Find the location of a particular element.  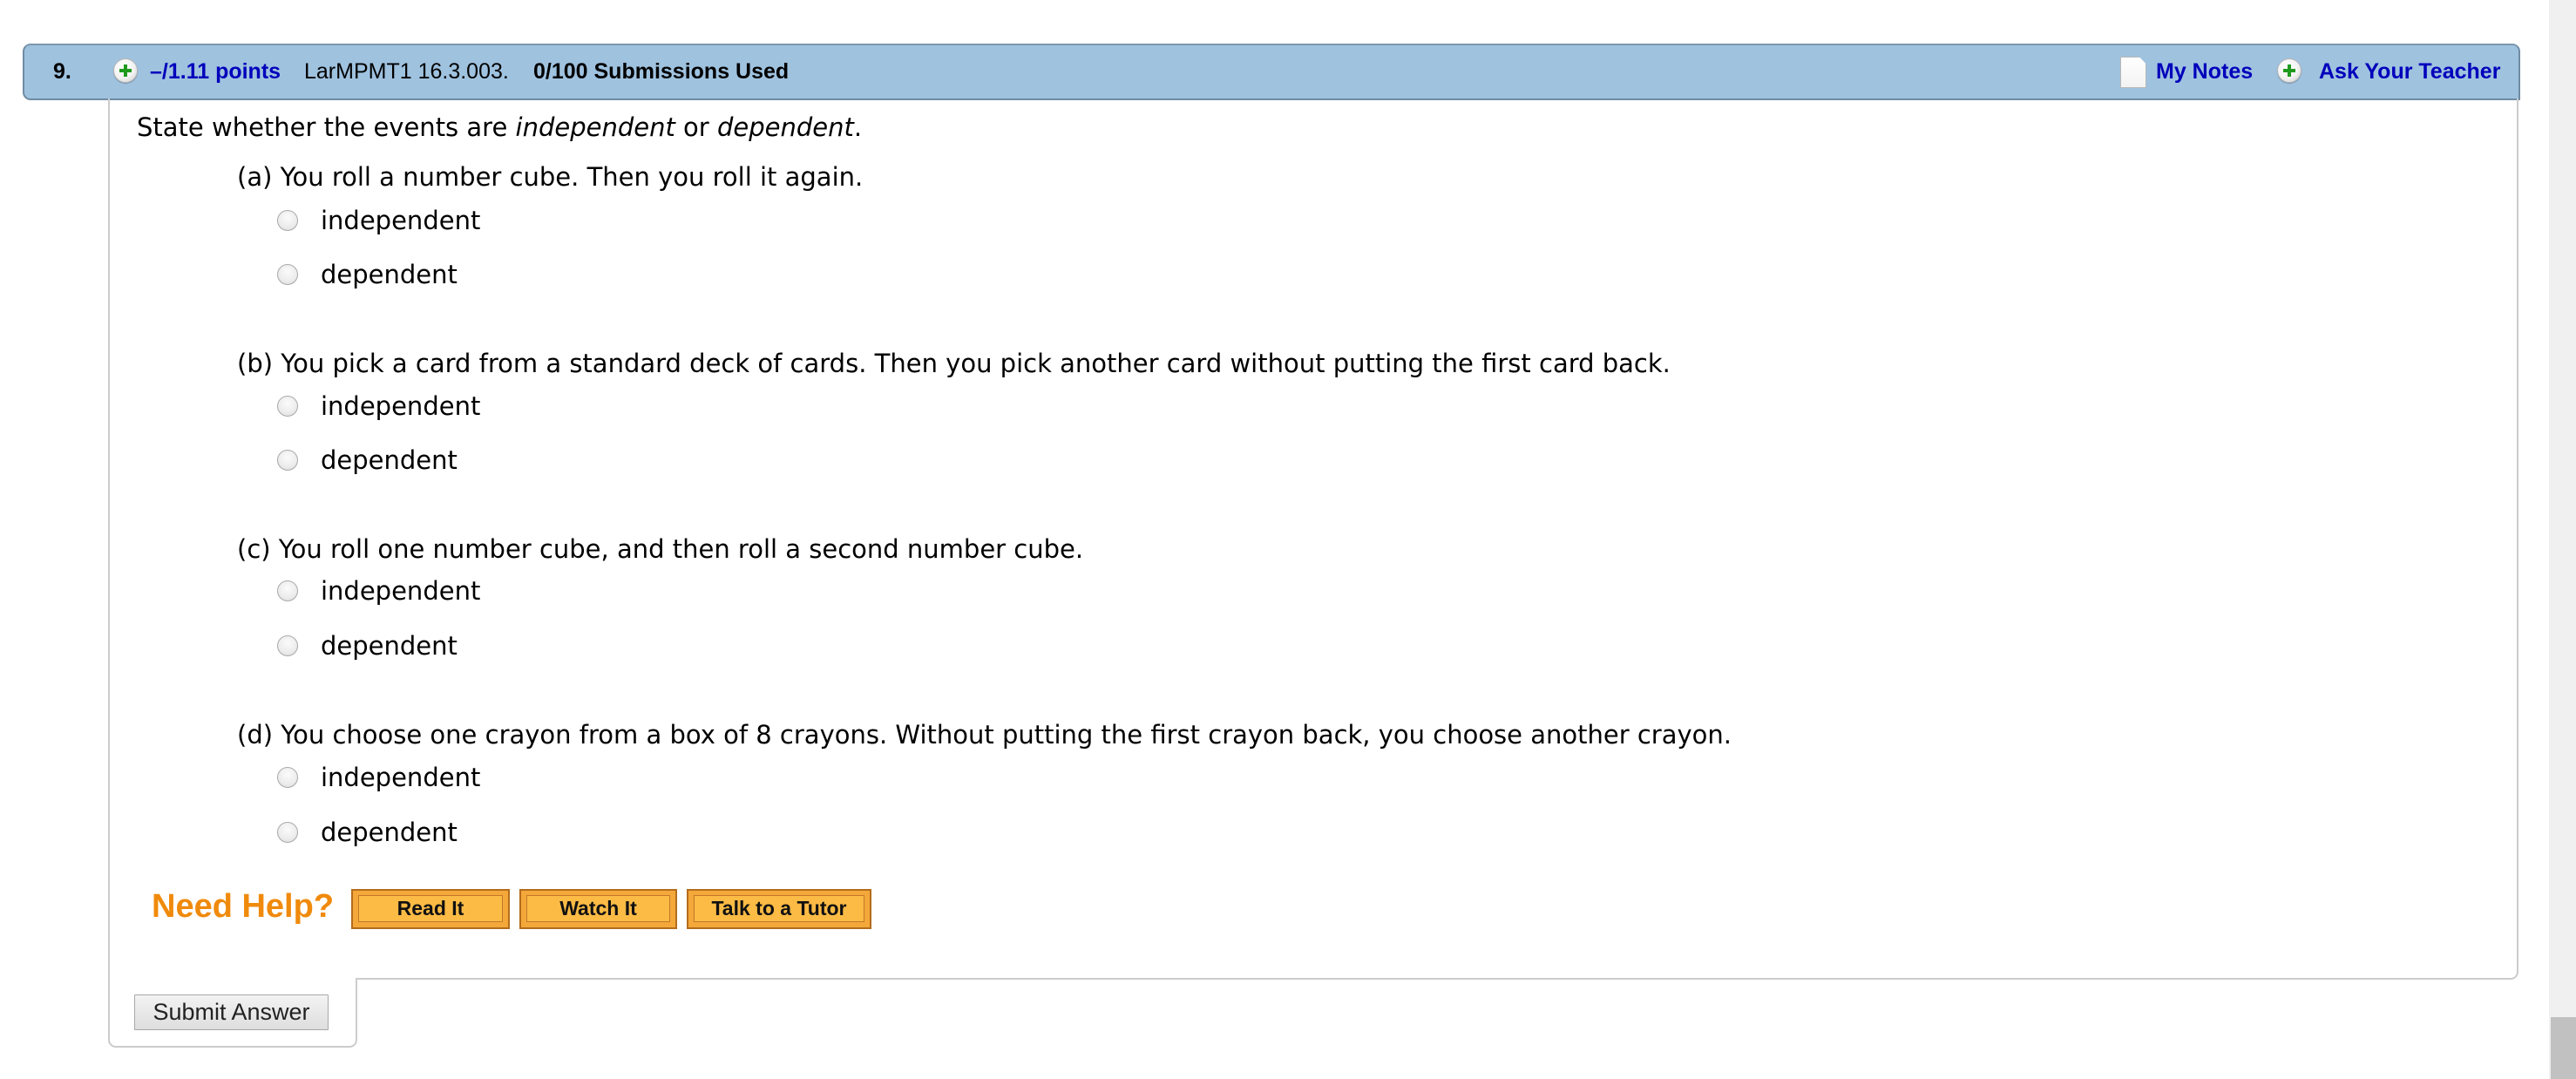

part-a-option-dependent: dependent is located at coordinates (368, 275).